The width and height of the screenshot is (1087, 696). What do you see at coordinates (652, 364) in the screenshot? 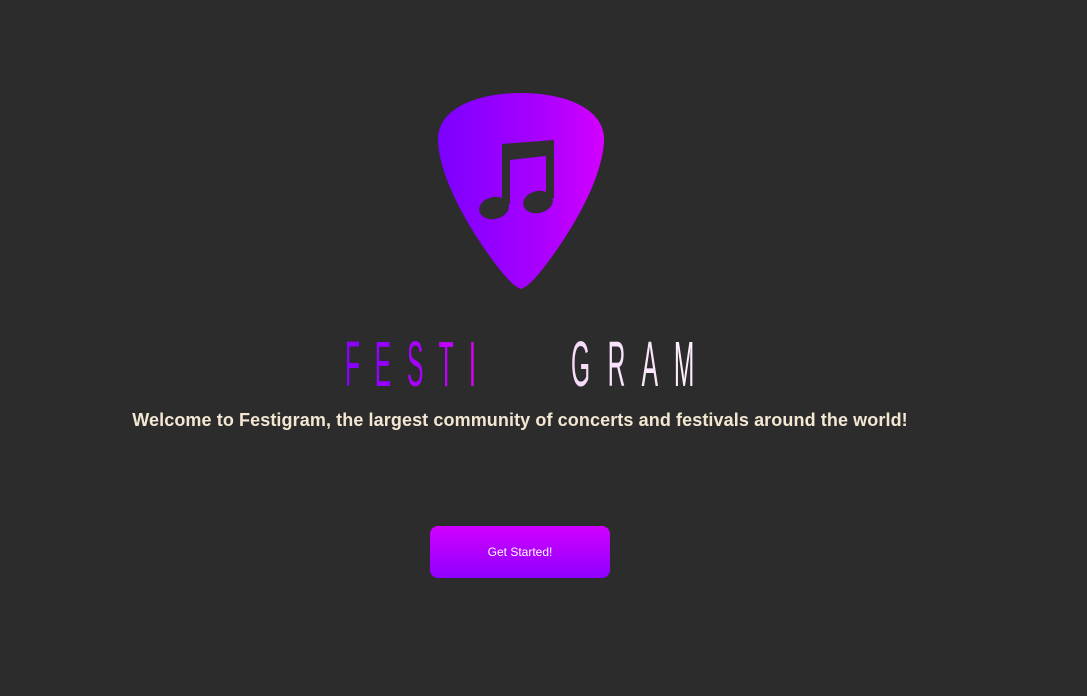
I see `wordmark-letter: A` at bounding box center [652, 364].